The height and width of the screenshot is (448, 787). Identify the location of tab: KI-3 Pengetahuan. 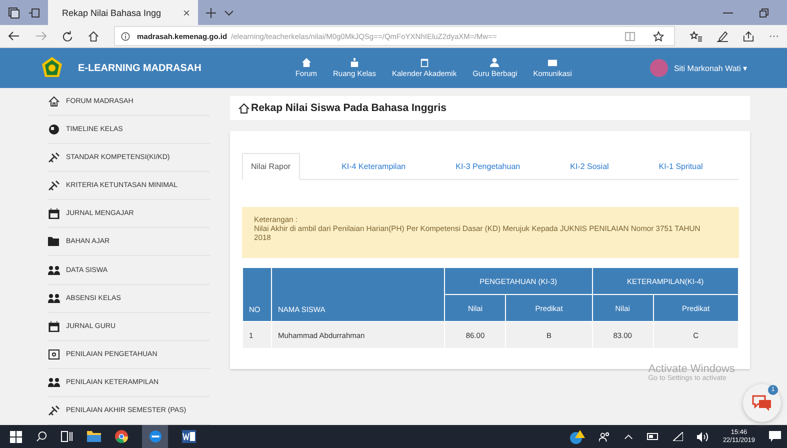
(489, 166).